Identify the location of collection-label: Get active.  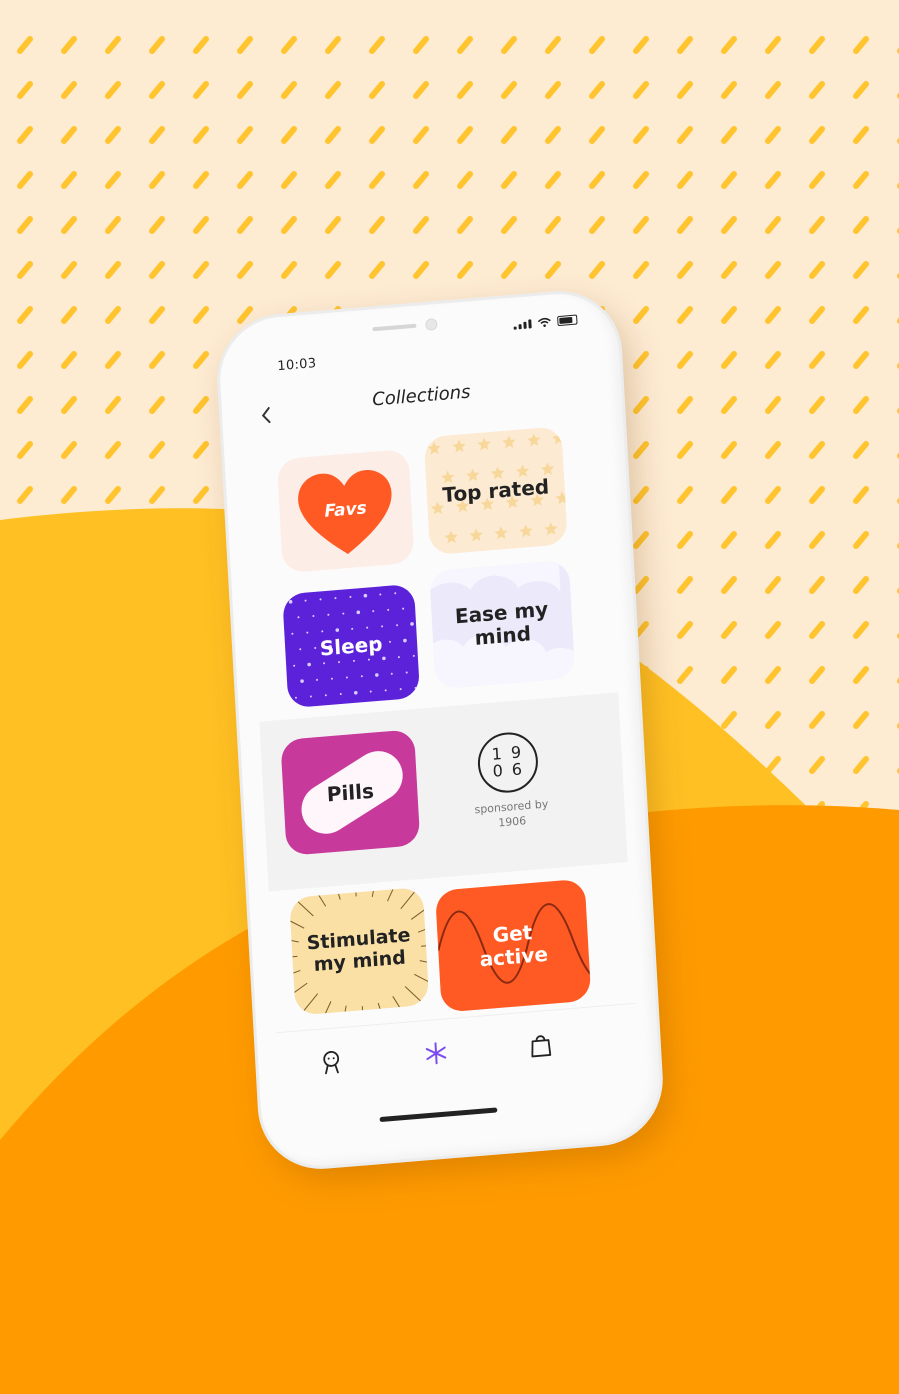
(514, 946).